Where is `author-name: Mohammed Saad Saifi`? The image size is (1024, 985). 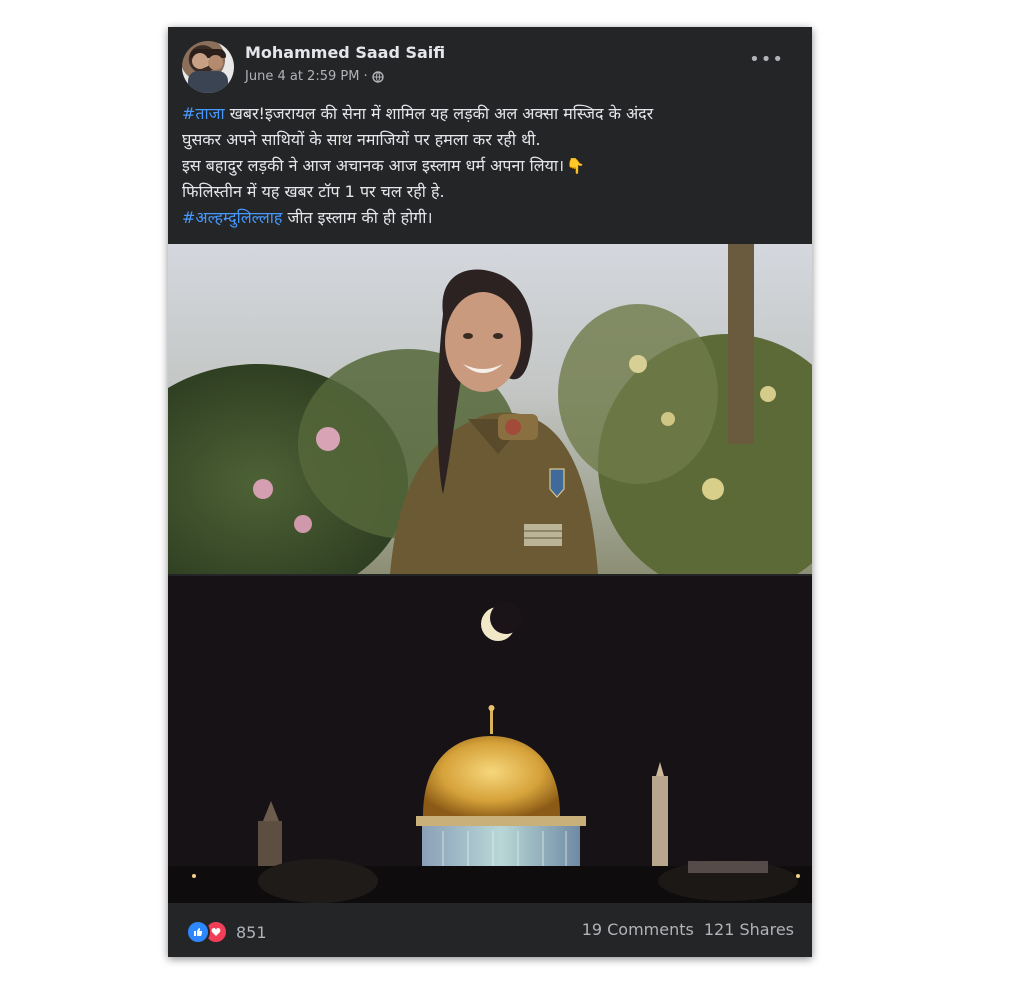
author-name: Mohammed Saad Saifi is located at coordinates (345, 52).